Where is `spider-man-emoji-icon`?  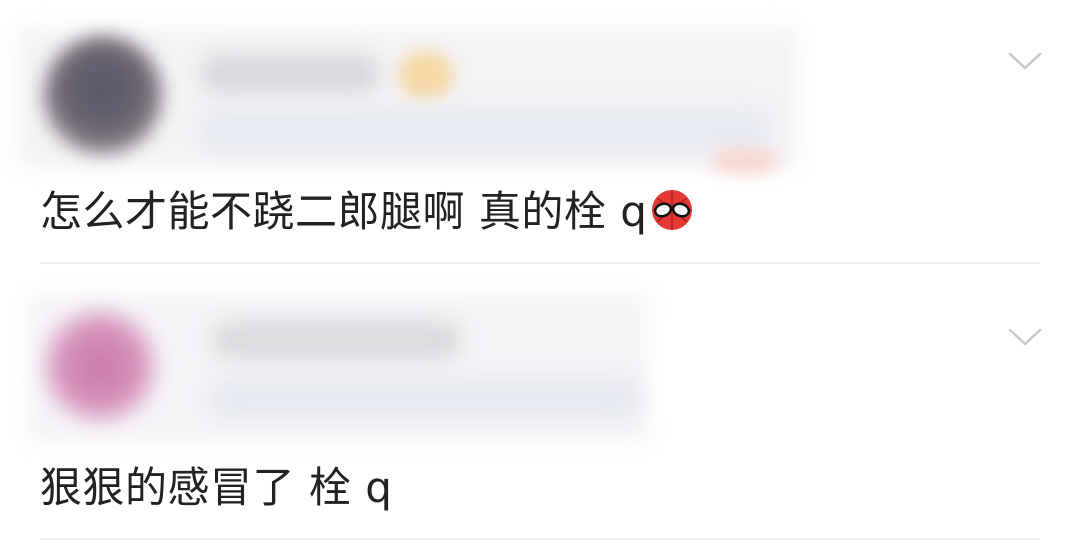 spider-man-emoji-icon is located at coordinates (672, 210).